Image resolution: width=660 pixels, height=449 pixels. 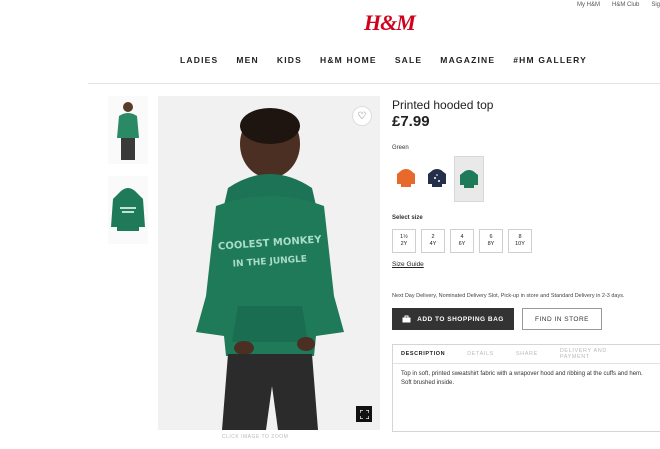 I want to click on tab-share: SHARE, so click(x=527, y=354).